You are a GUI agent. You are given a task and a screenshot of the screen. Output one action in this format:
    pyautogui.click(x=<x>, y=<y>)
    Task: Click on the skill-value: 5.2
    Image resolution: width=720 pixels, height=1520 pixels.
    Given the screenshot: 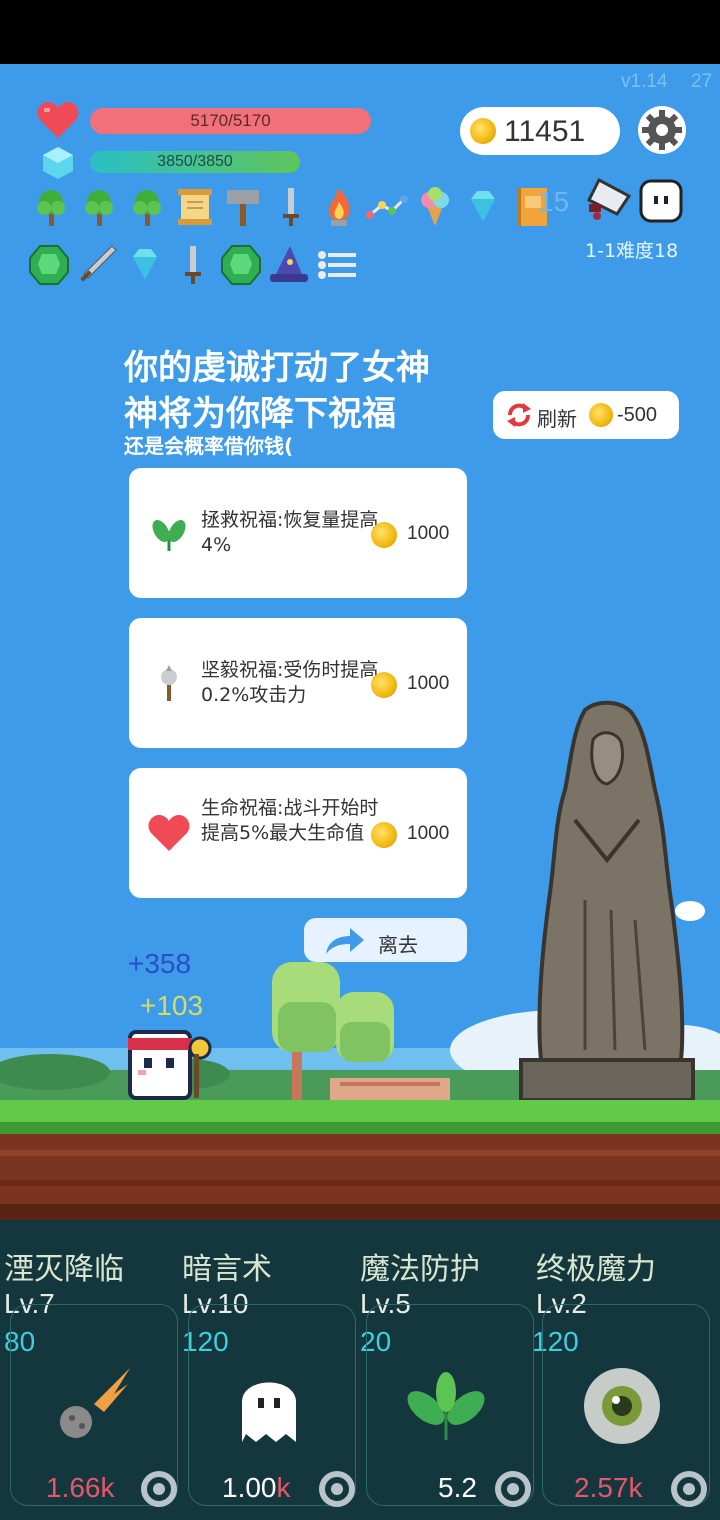 What is the action you would take?
    pyautogui.click(x=457, y=1487)
    